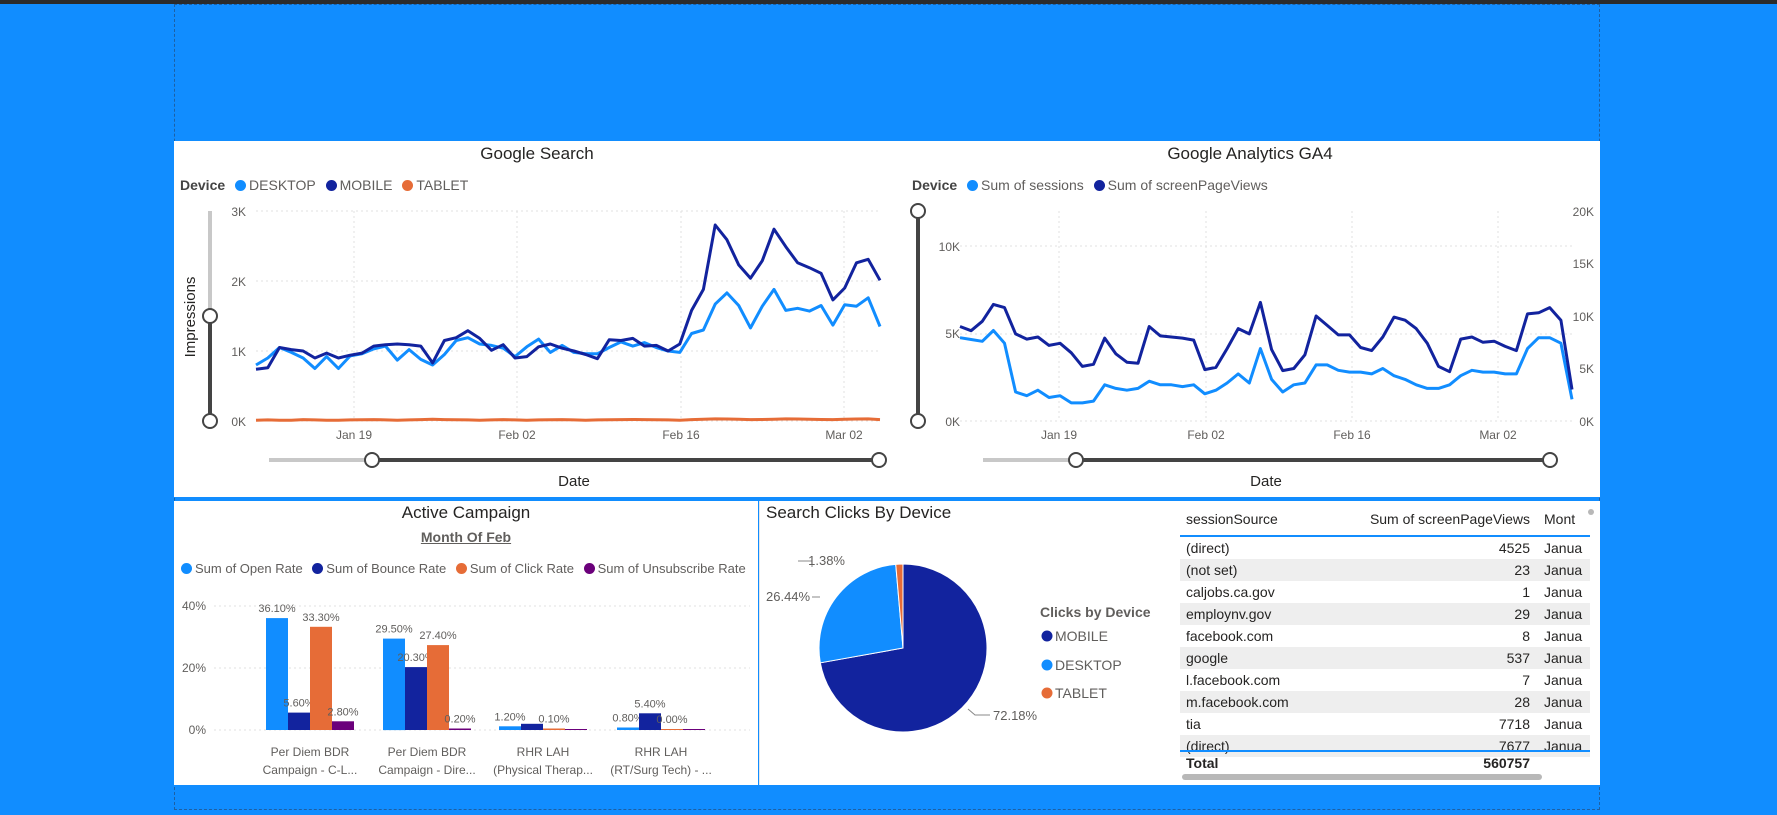  What do you see at coordinates (1088, 665) in the screenshot?
I see `pie-legend-desktop: DESKTOP` at bounding box center [1088, 665].